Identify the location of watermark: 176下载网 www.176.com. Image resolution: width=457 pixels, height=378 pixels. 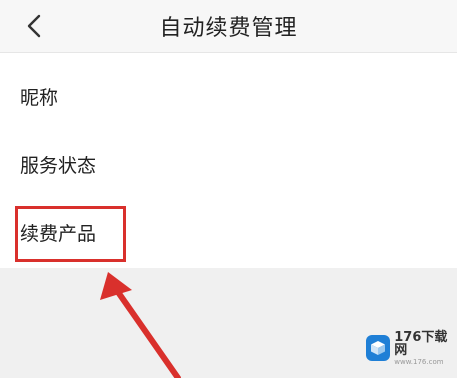
(411, 348).